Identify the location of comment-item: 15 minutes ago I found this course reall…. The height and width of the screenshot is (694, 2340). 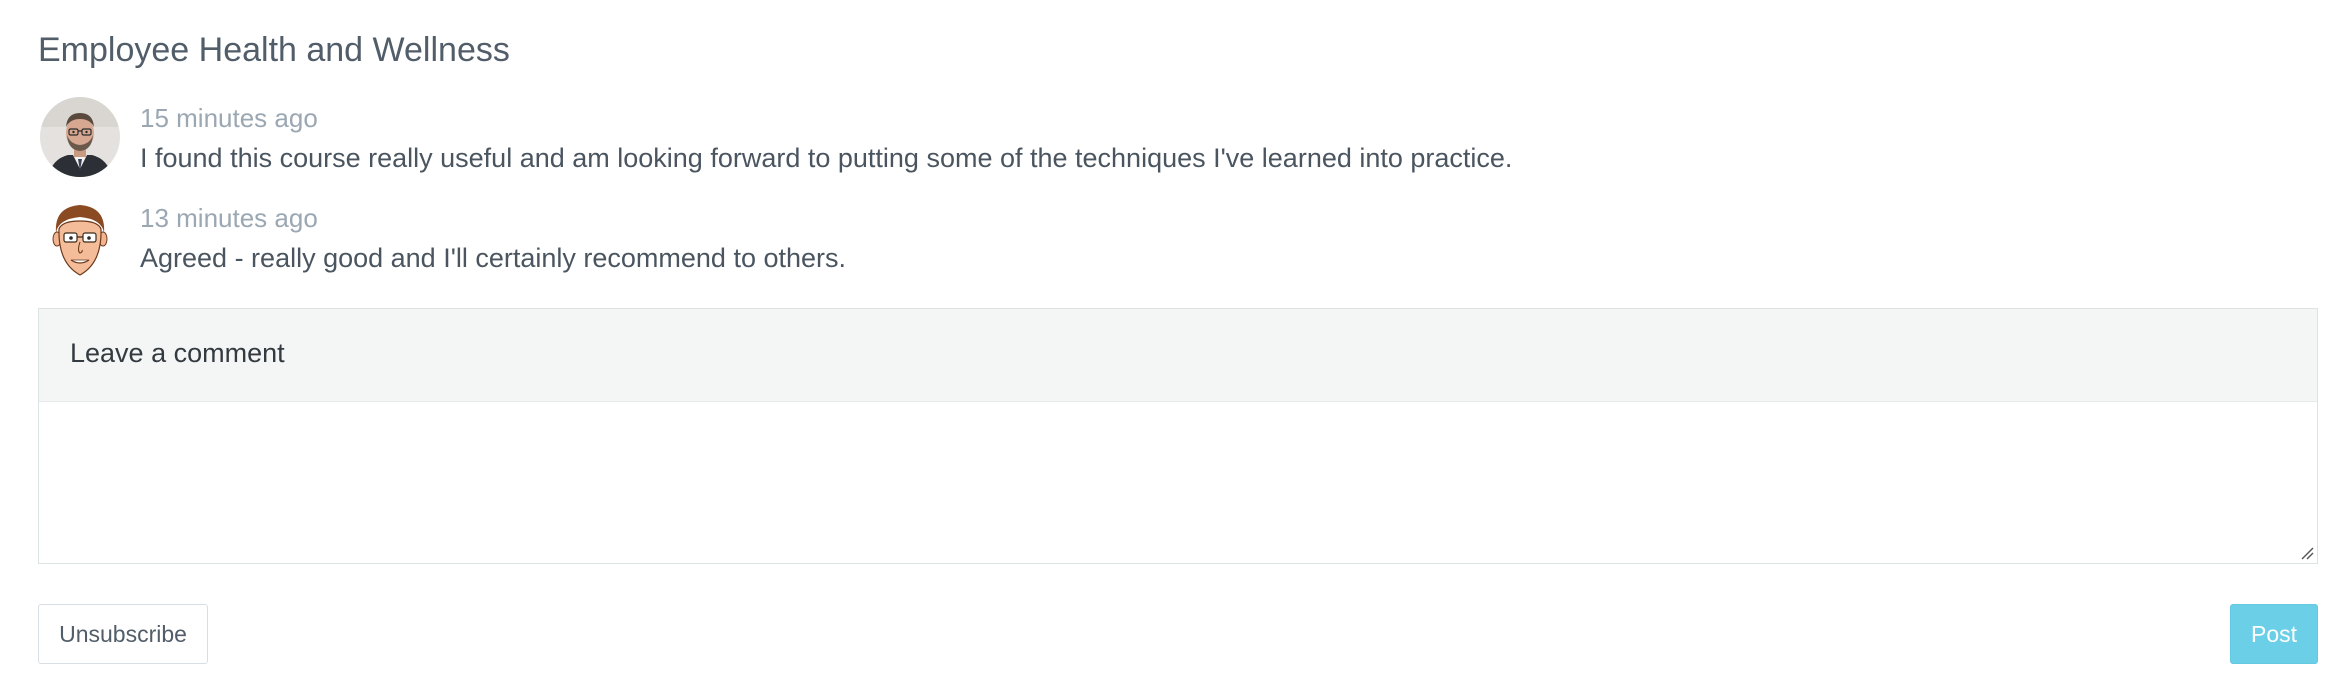
(1178, 139).